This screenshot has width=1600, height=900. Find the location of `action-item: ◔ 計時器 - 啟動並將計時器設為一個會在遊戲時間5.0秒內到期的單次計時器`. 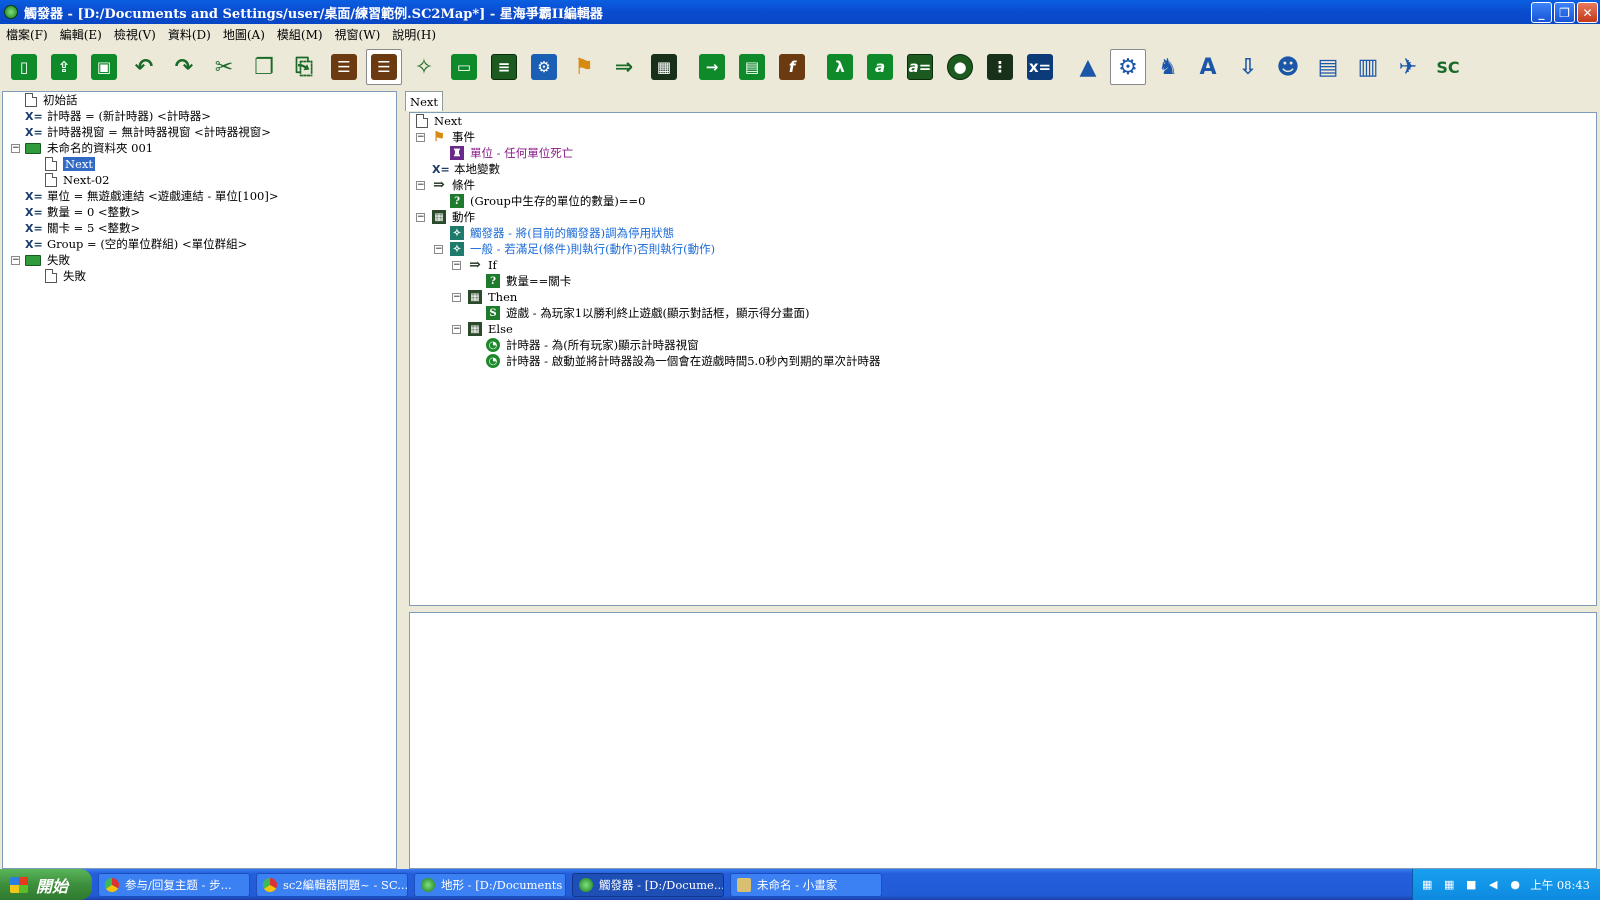

action-item: ◔ 計時器 - 啟動並將計時器設為一個會在遊戲時間5.0秒內到期的單次計時器 is located at coordinates (683, 361).